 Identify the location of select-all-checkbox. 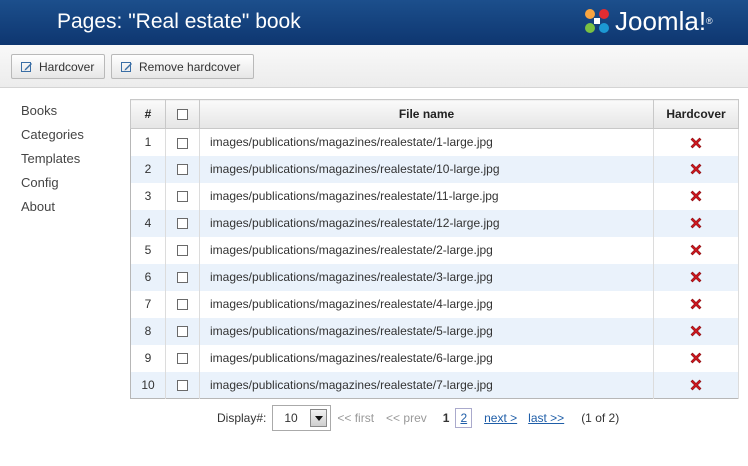
(182, 115).